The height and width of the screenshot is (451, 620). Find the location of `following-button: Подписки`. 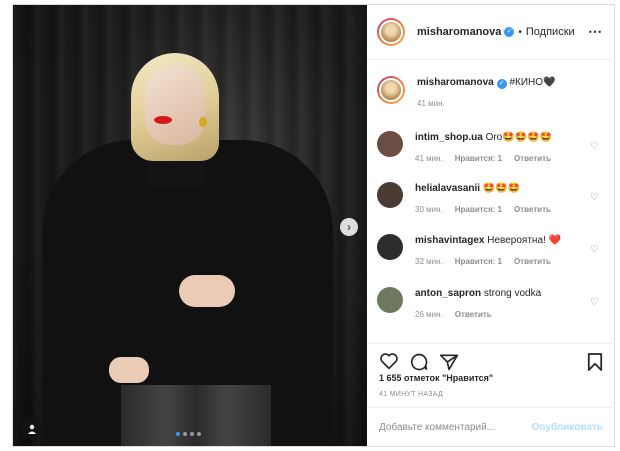

following-button: Подписки is located at coordinates (550, 32).